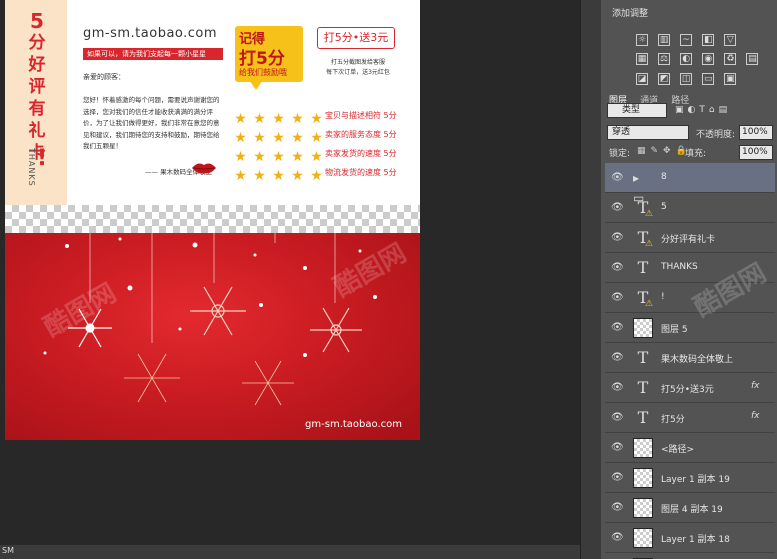  Describe the element at coordinates (693, 152) in the screenshot. I see `lock-row: 锁定: ▦✎✥🔒 填充: 100%` at that location.